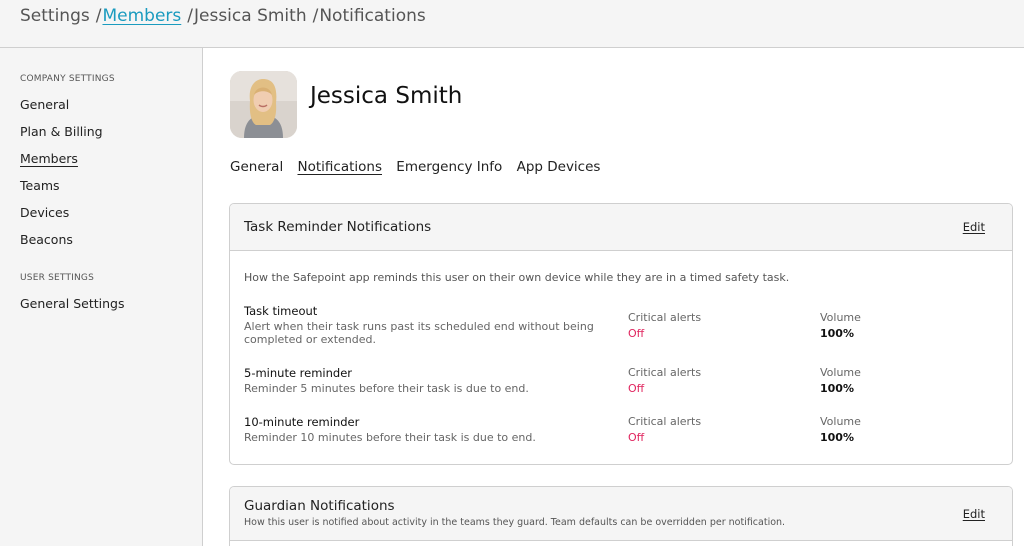 This screenshot has height=546, width=1024. Describe the element at coordinates (44, 212) in the screenshot. I see `sidebar-item-devices: Devices` at that location.